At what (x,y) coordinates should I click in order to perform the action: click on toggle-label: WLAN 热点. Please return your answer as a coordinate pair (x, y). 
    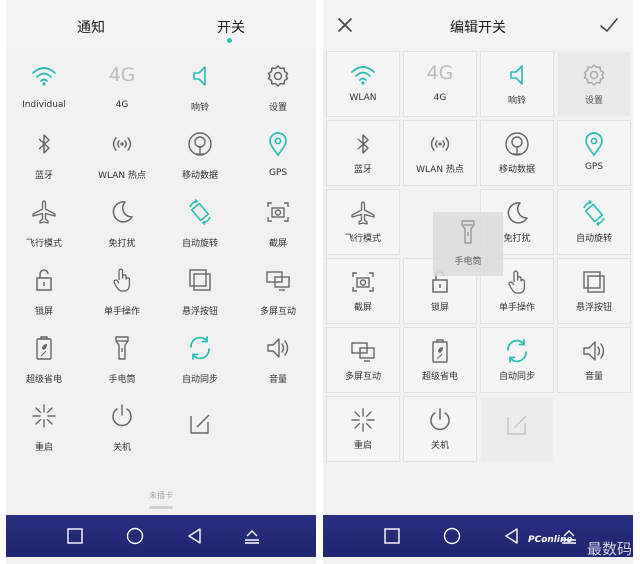
    Looking at the image, I should click on (122, 176).